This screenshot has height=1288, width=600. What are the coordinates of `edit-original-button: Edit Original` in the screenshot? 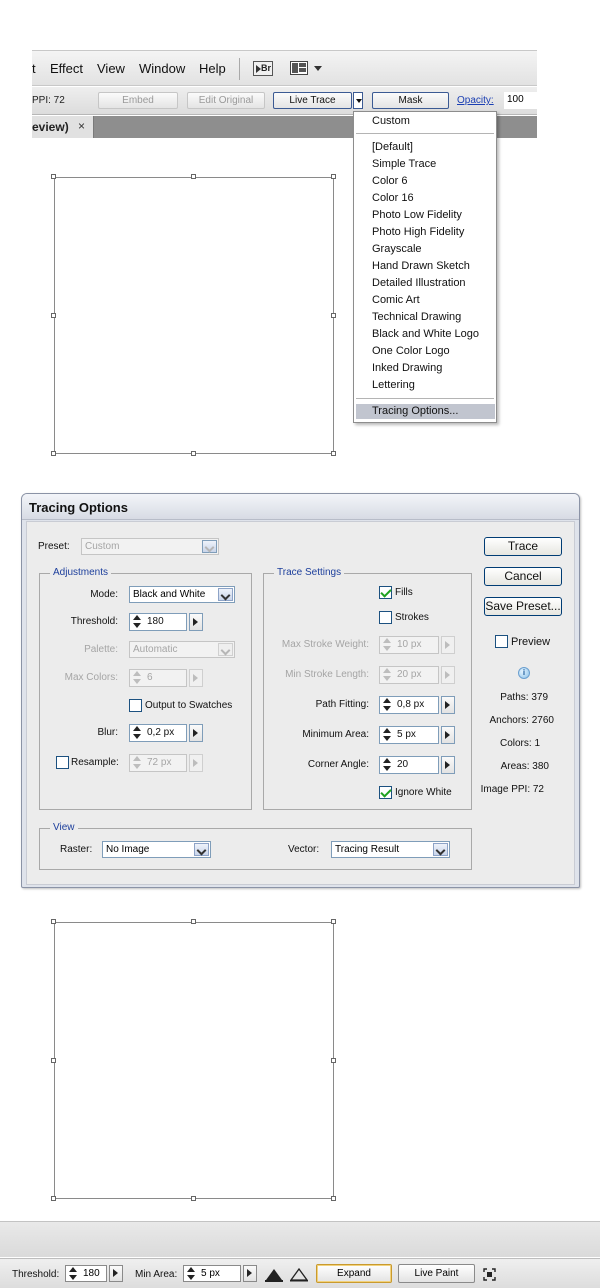 It's located at (226, 100).